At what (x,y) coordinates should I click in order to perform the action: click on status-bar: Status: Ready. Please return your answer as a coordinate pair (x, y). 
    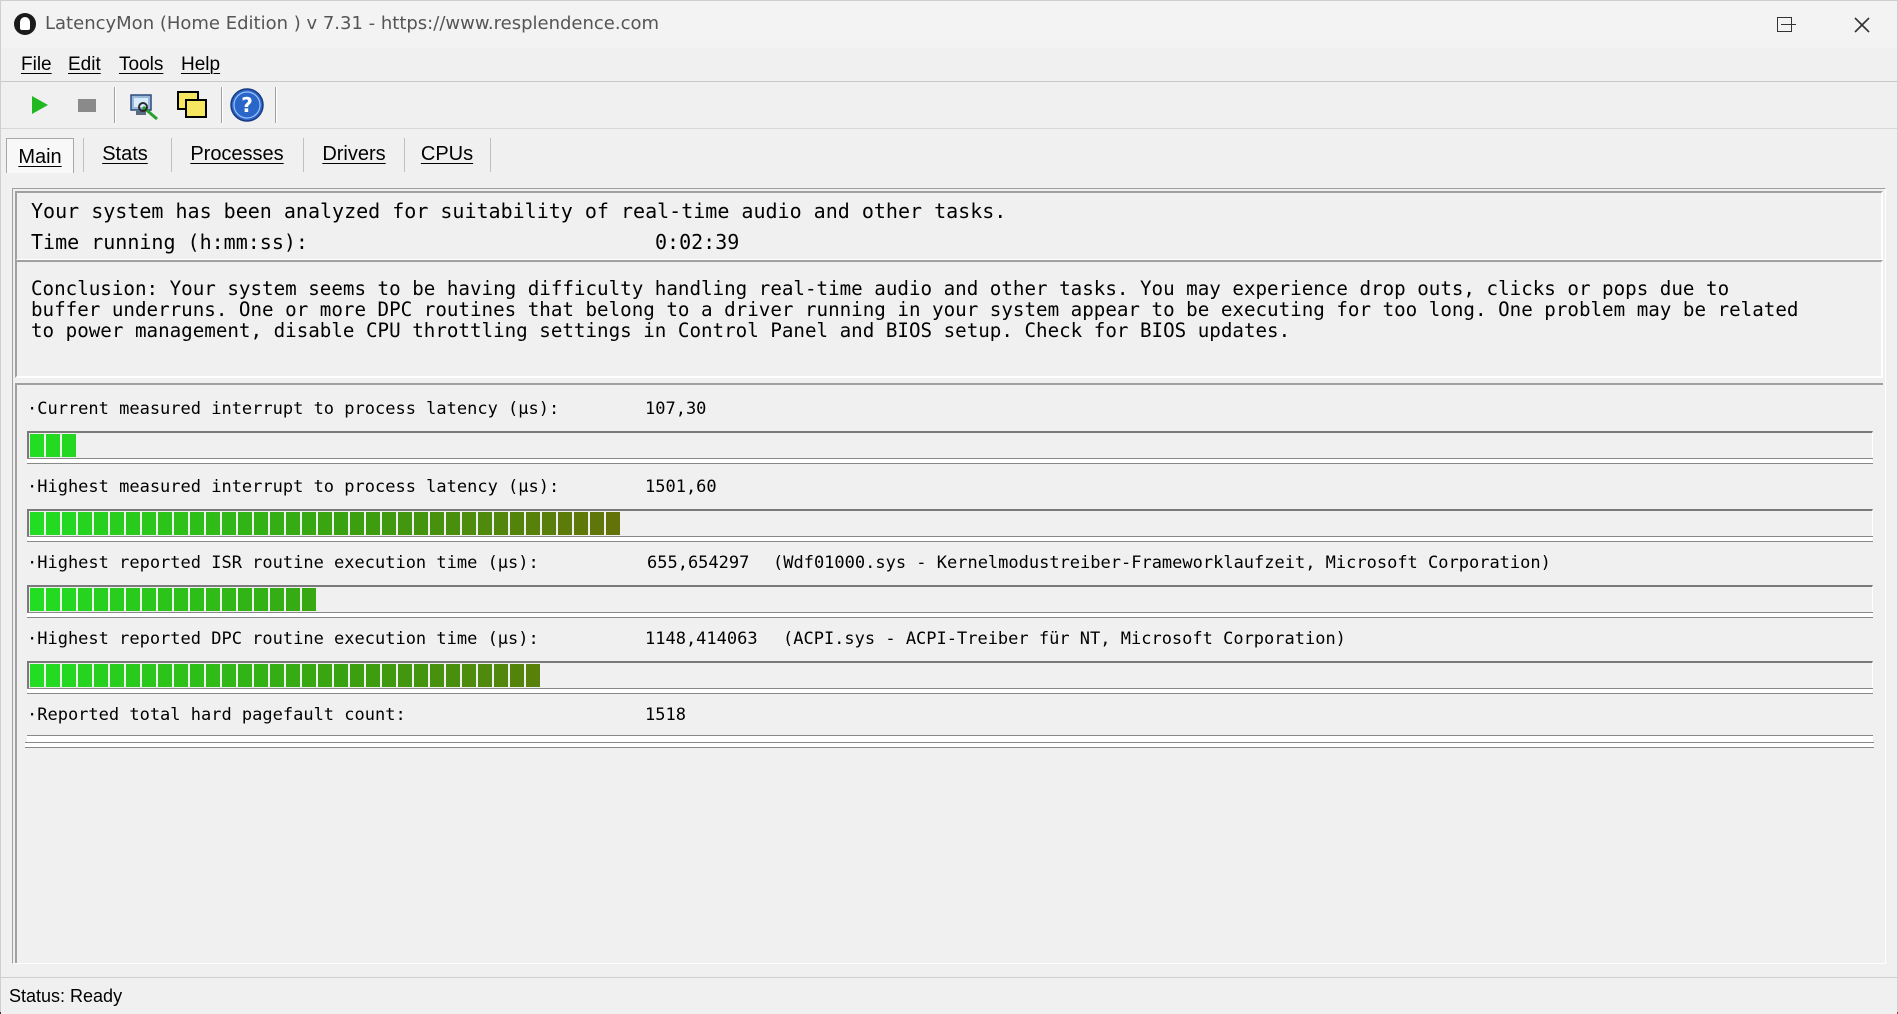
    Looking at the image, I should click on (949, 995).